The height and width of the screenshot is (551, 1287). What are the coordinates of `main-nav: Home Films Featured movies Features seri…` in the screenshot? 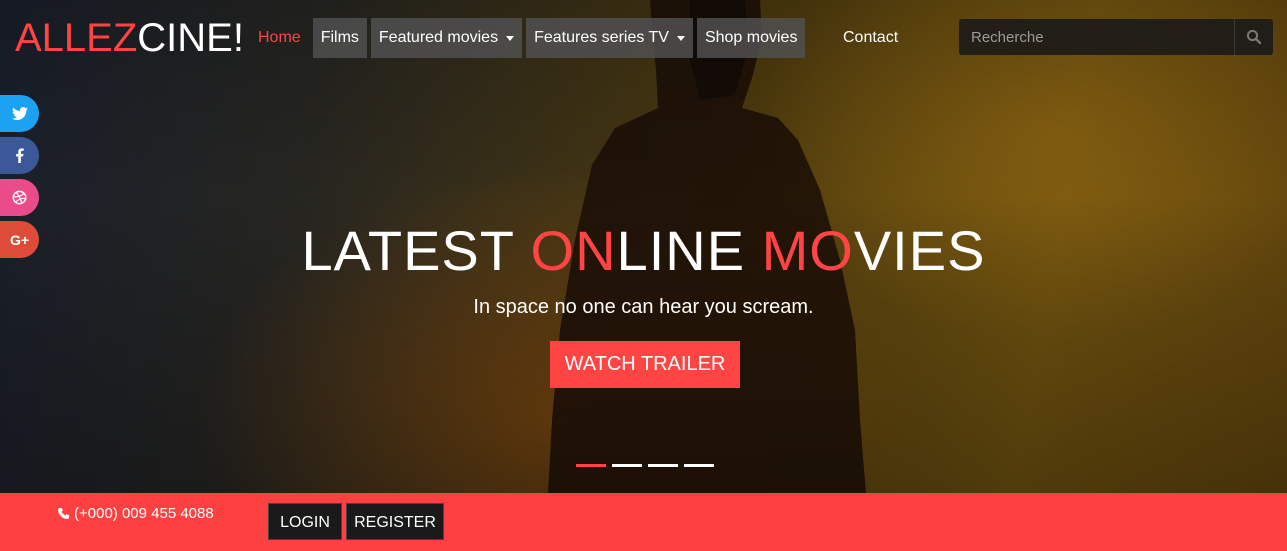 It's located at (528, 38).